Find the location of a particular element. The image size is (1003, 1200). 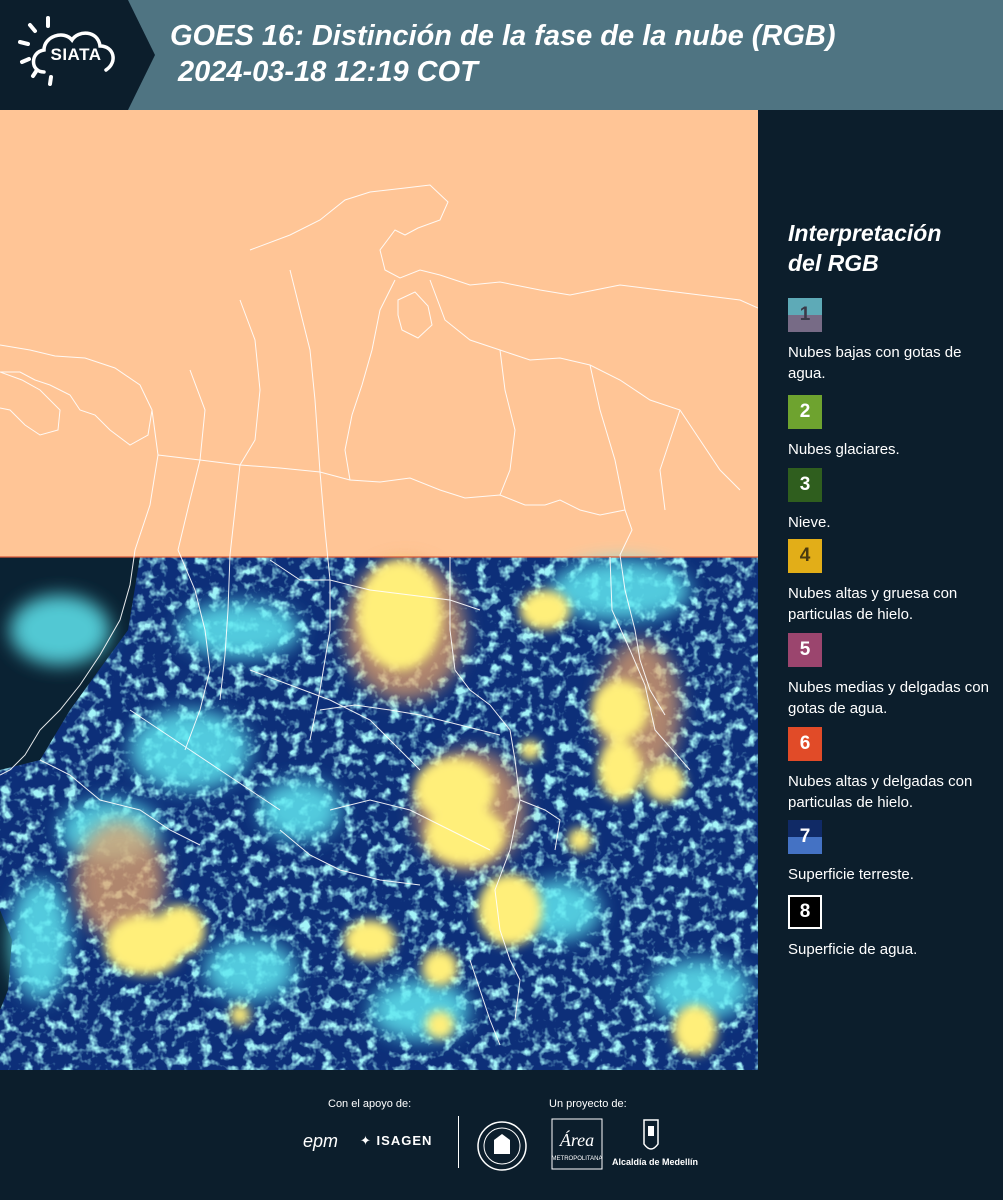

legend-item-1: 1 Nubes bajas con gotas de agua. is located at coordinates (895, 341).